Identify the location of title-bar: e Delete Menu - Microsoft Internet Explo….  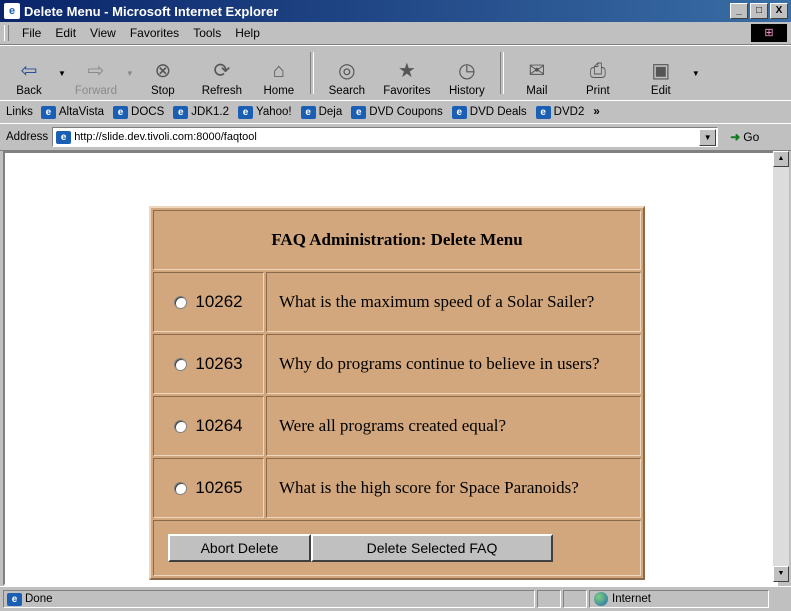
(395, 11).